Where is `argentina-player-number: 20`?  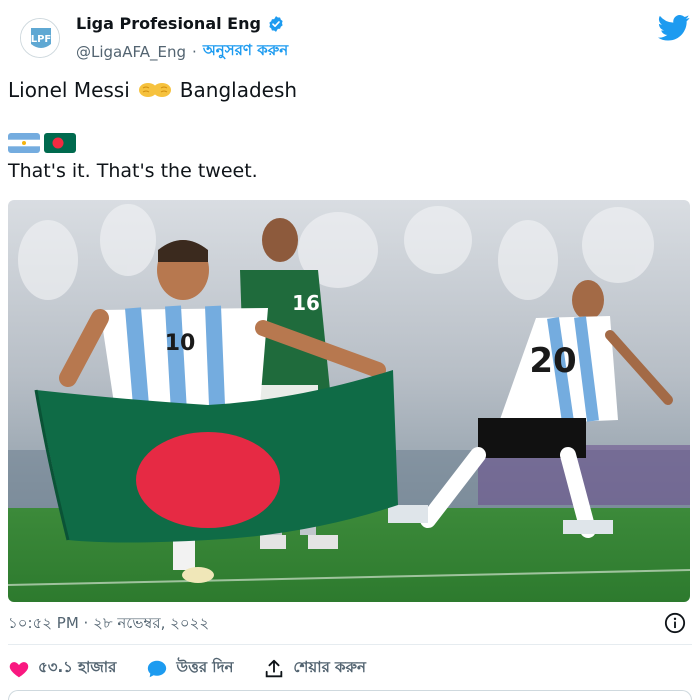
argentina-player-number: 20 is located at coordinates (552, 361).